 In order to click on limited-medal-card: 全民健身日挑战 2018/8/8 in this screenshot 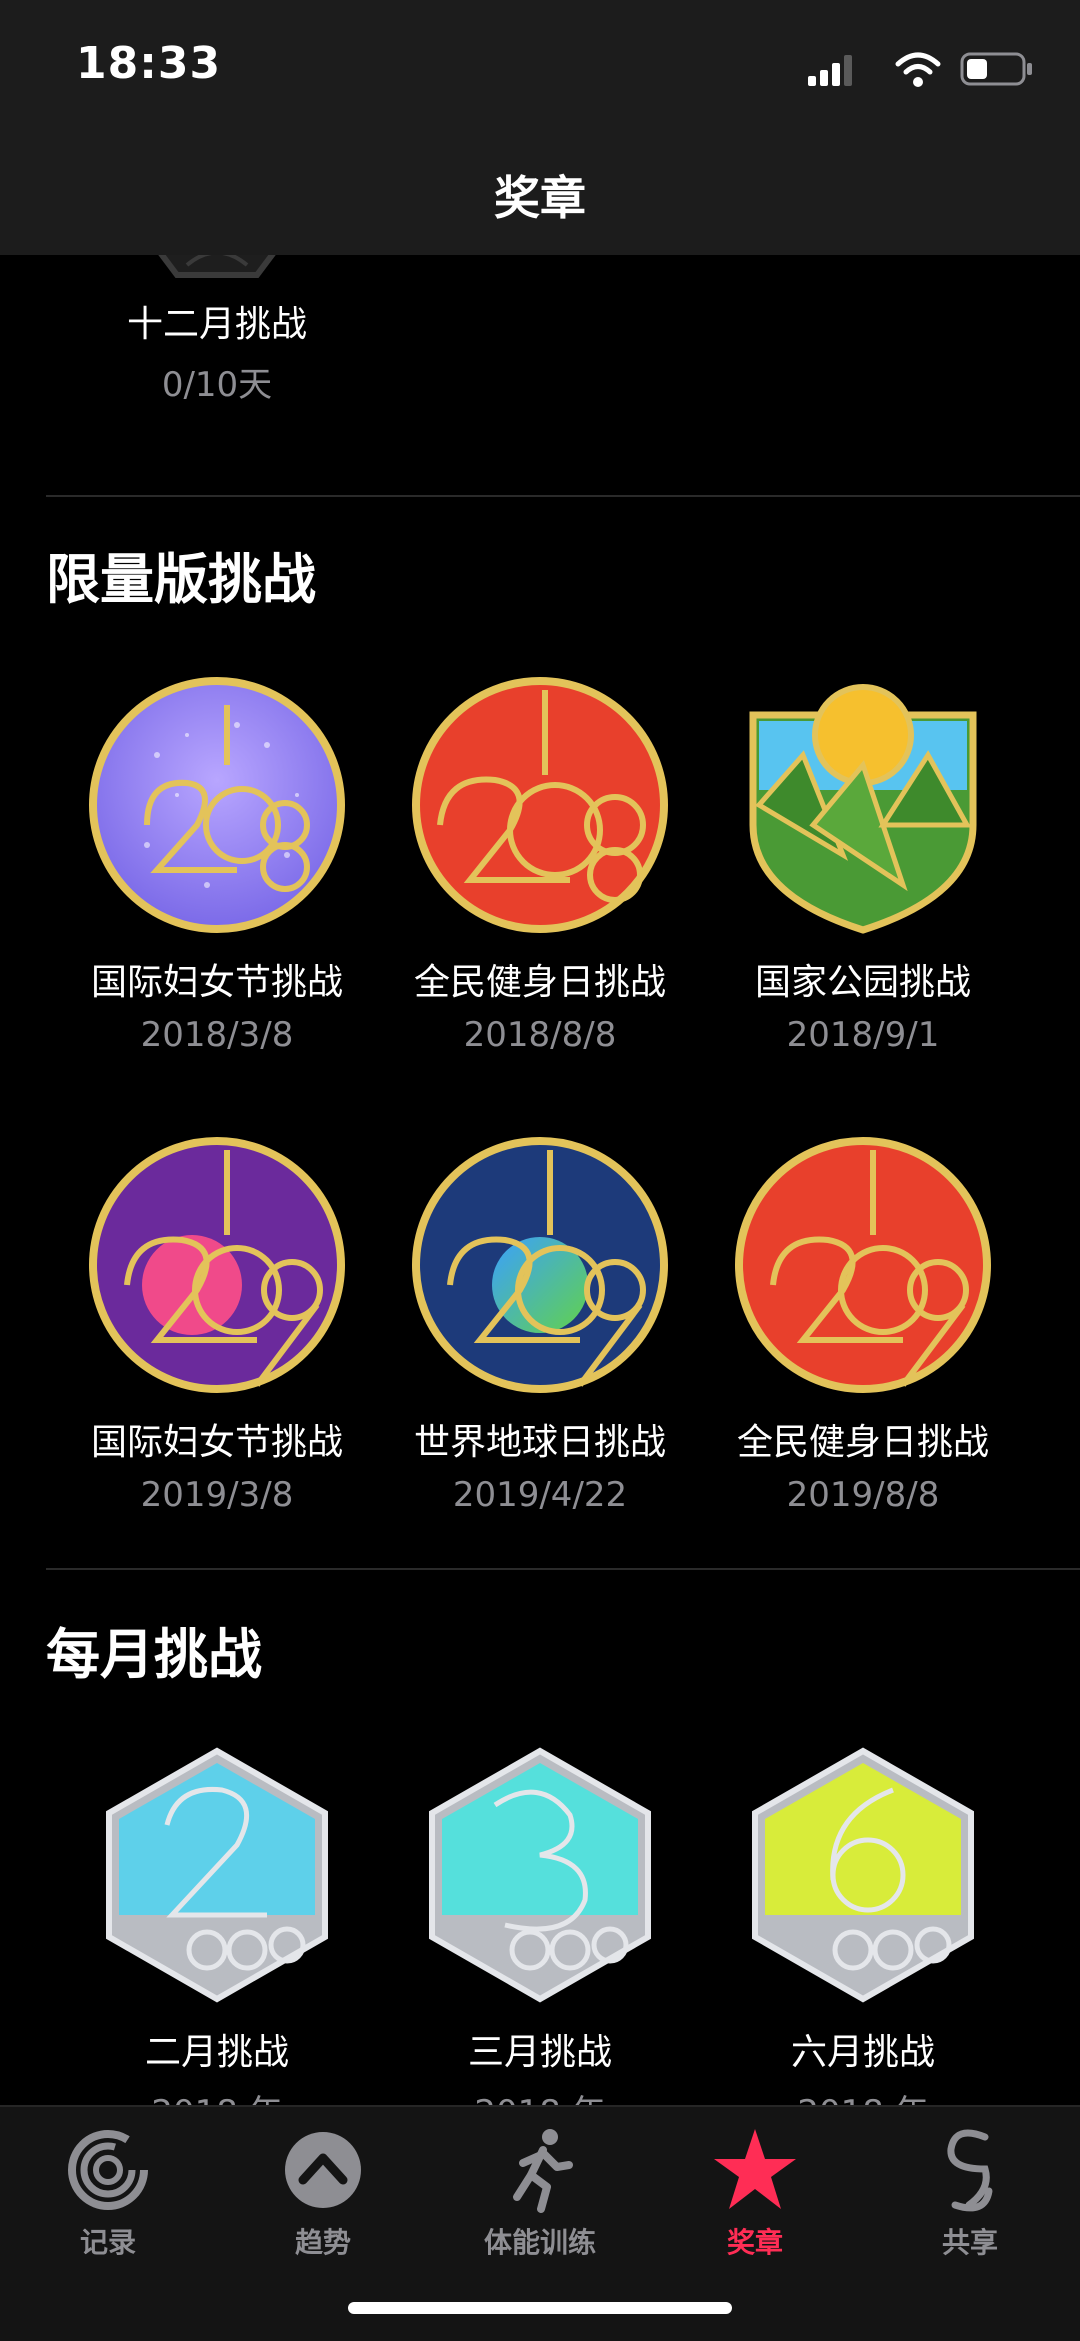, I will do `click(540, 865)`.